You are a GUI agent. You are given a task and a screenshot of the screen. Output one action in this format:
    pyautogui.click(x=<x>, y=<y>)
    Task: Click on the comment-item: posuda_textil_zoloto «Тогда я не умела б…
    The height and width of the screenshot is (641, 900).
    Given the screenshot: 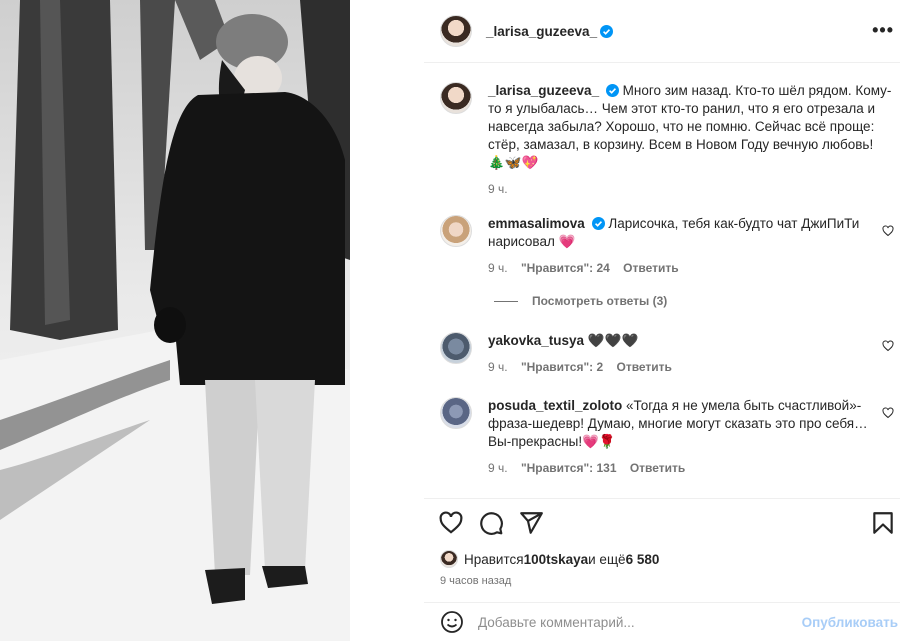 What is the action you would take?
    pyautogui.click(x=667, y=437)
    